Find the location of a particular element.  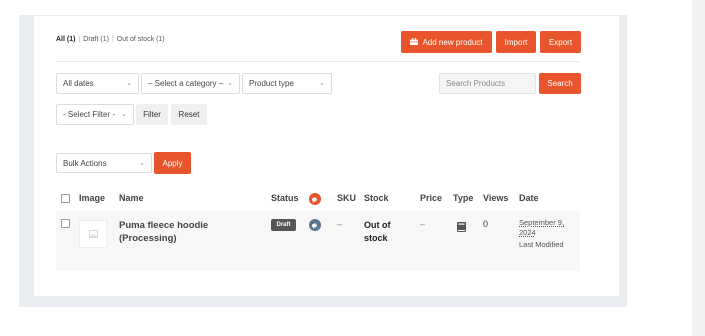

header-stock: Stock is located at coordinates (376, 198).